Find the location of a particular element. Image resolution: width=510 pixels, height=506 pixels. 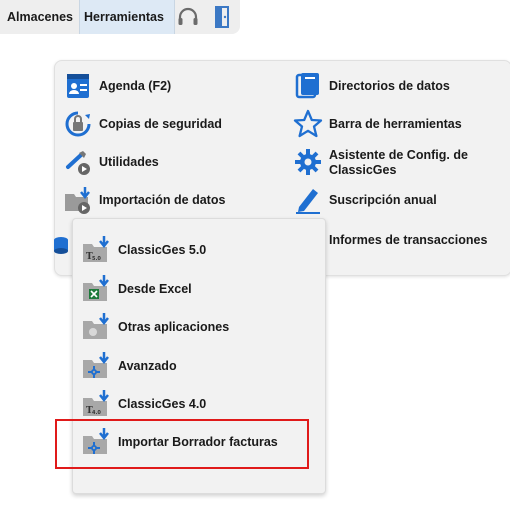

menu-item-utilidades: Utilidades is located at coordinates (168, 162).